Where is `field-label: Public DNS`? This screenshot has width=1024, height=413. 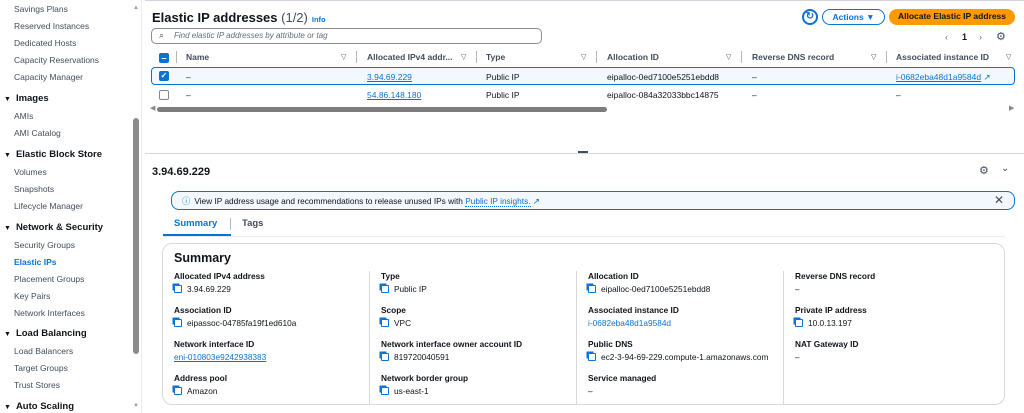 field-label: Public DNS is located at coordinates (610, 344).